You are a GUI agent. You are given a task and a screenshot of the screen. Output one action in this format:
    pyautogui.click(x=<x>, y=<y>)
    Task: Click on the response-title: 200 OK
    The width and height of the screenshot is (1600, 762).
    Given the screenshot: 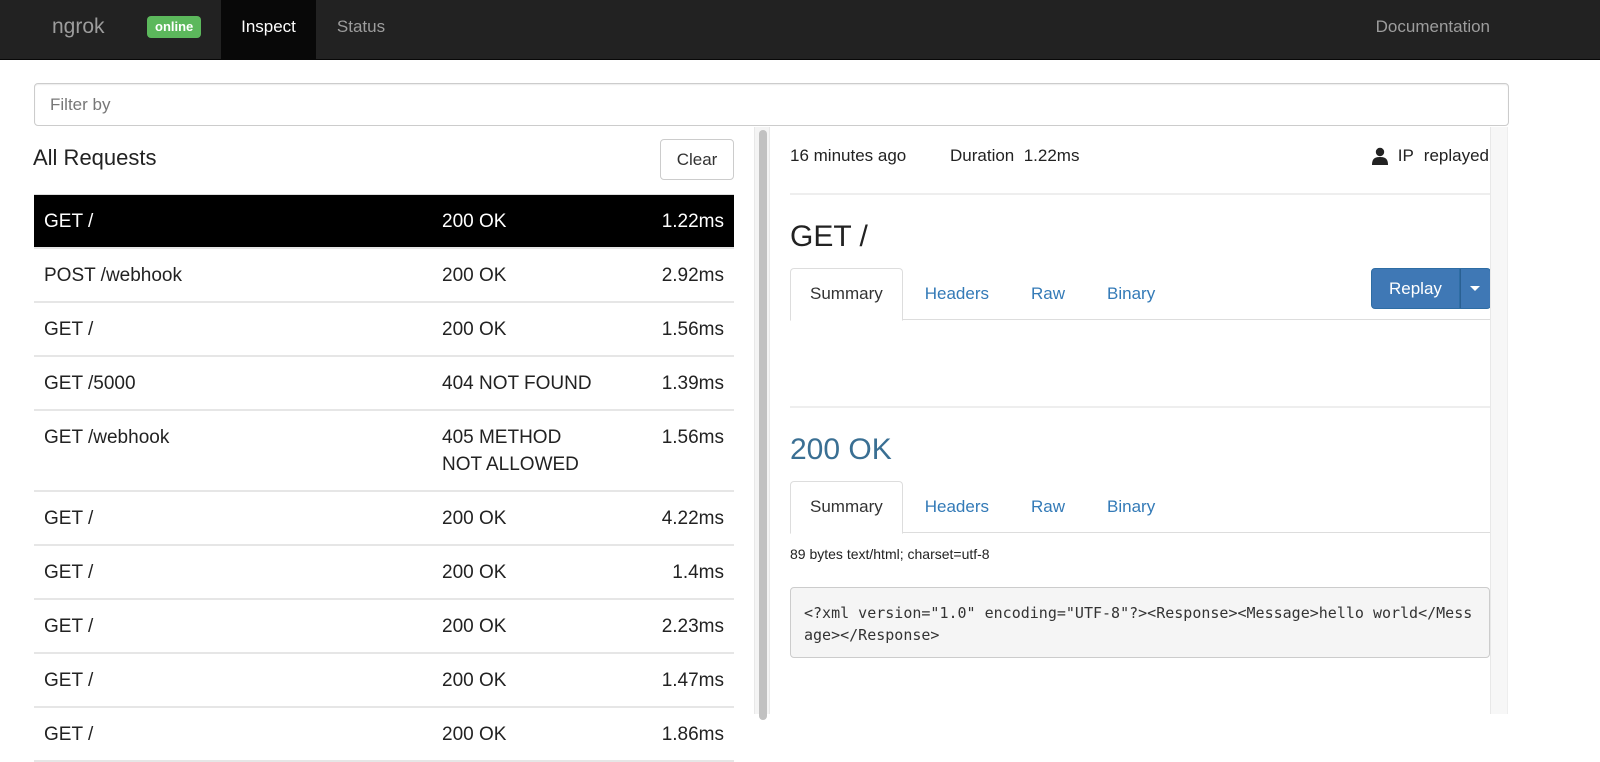 What is the action you would take?
    pyautogui.click(x=841, y=449)
    